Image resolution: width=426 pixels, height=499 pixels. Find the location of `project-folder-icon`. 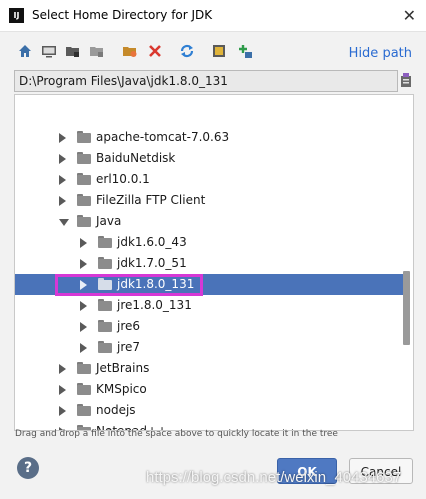

project-folder-icon is located at coordinates (73, 51).